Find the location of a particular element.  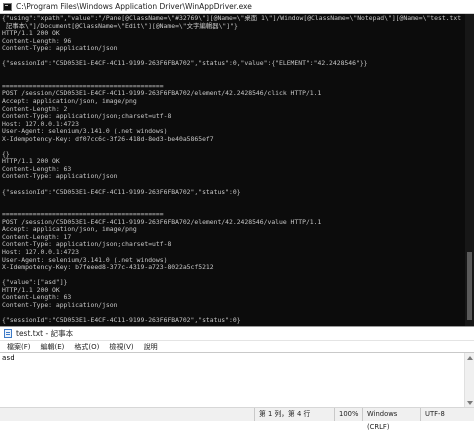

menu-view: 檢視(V) is located at coordinates (121, 347).